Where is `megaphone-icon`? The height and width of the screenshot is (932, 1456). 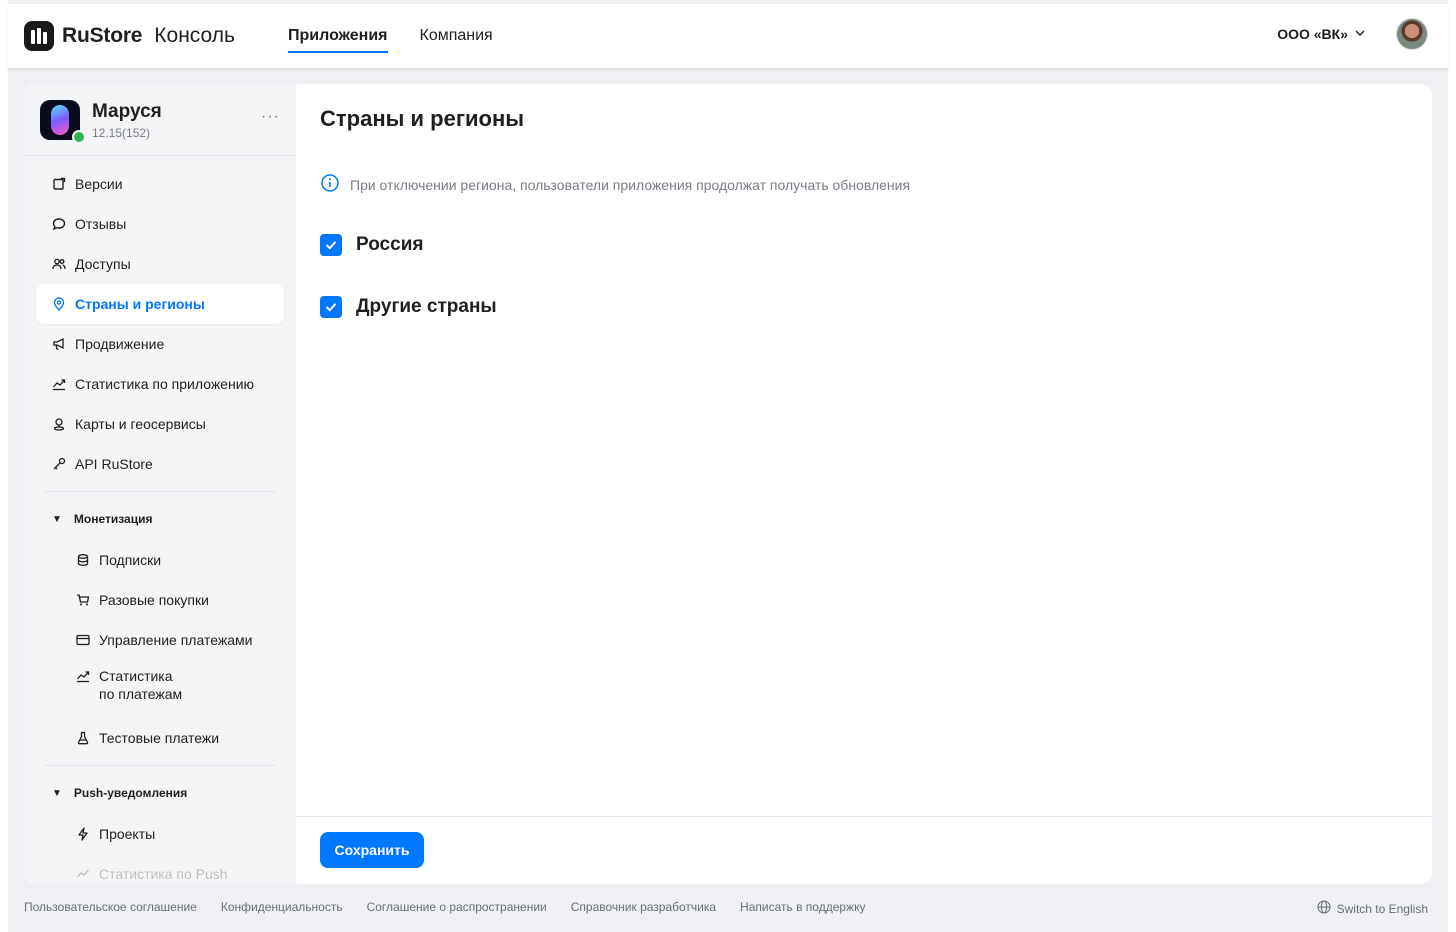 megaphone-icon is located at coordinates (59, 344).